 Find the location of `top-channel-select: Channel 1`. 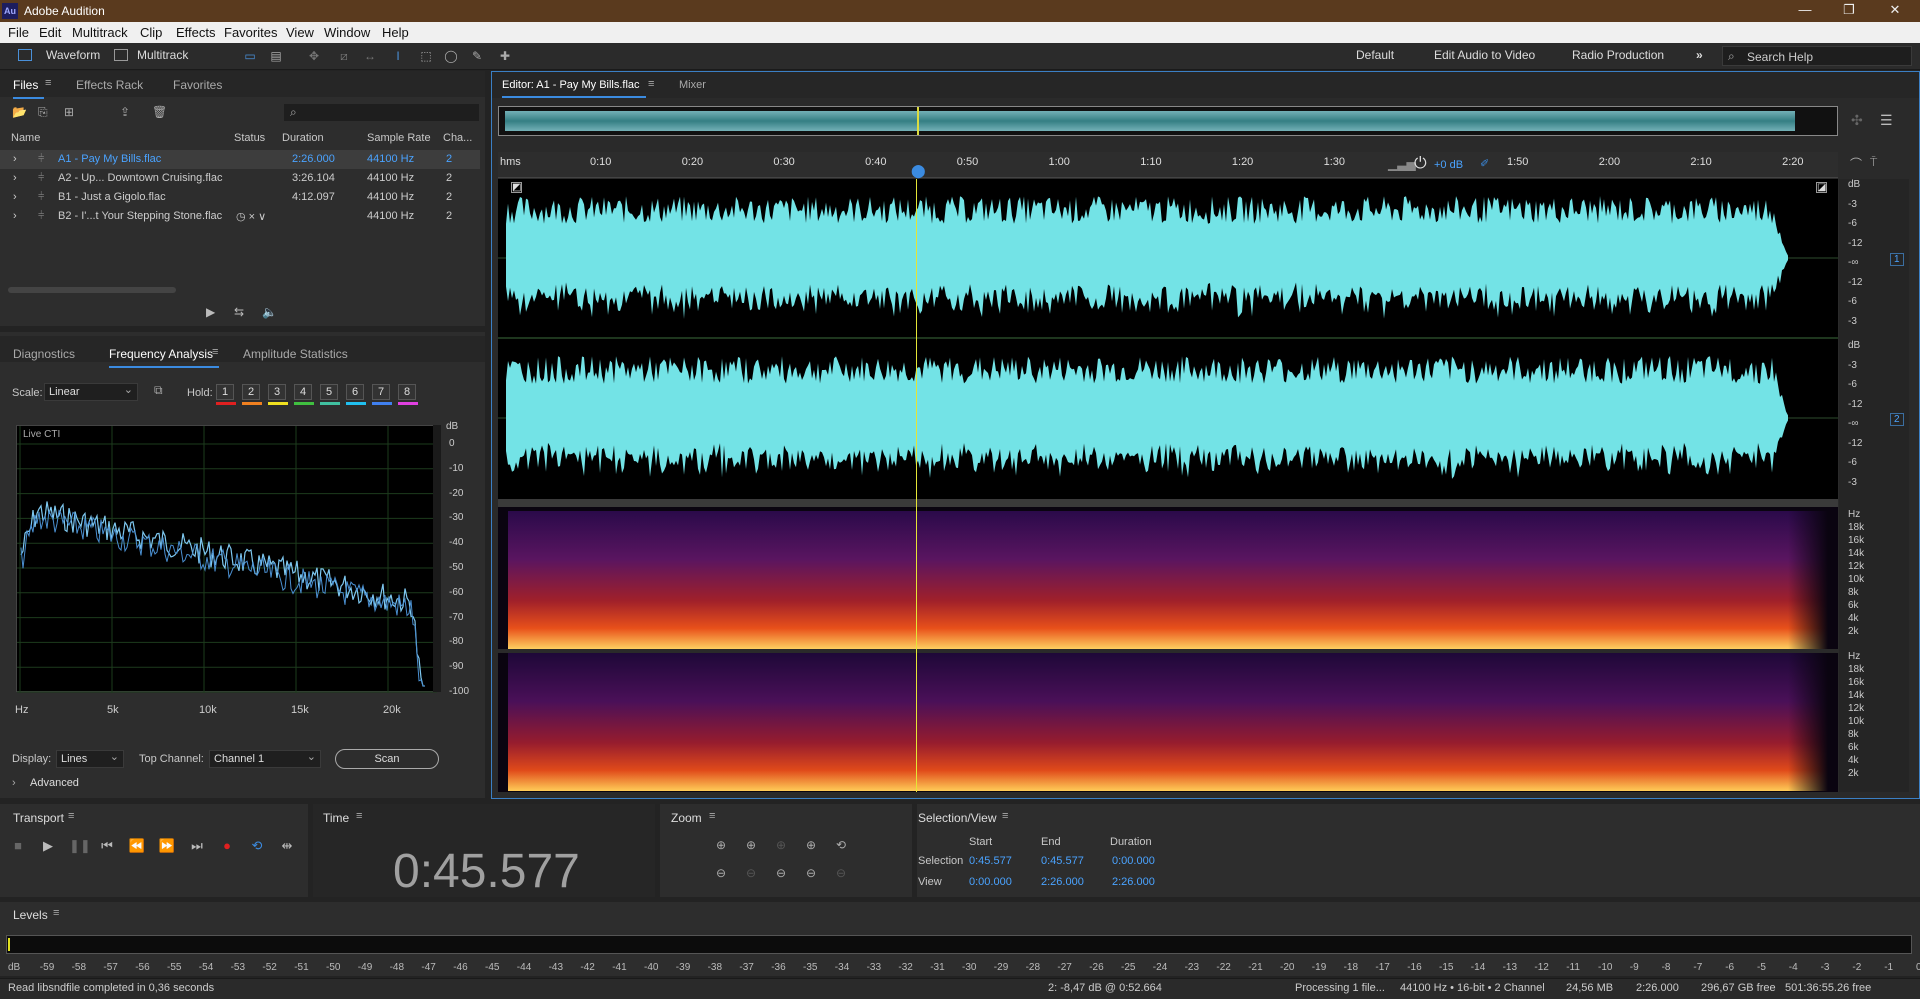

top-channel-select: Channel 1 is located at coordinates (265, 759).